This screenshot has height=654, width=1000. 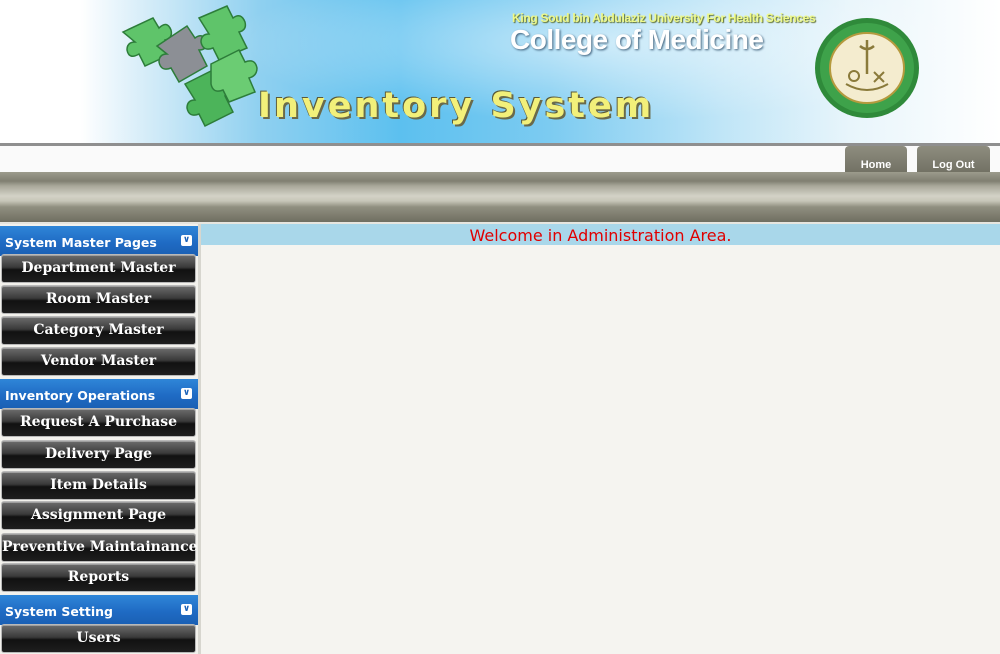 What do you see at coordinates (98, 422) in the screenshot?
I see `request-a-purchase-button: Request A Purchase` at bounding box center [98, 422].